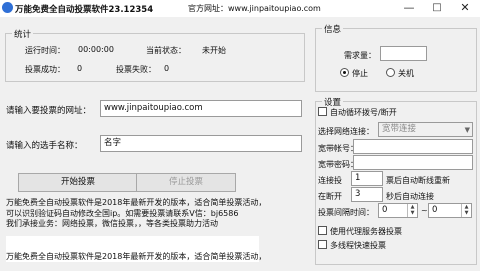  What do you see at coordinates (413, 162) in the screenshot?
I see `password-input` at bounding box center [413, 162].